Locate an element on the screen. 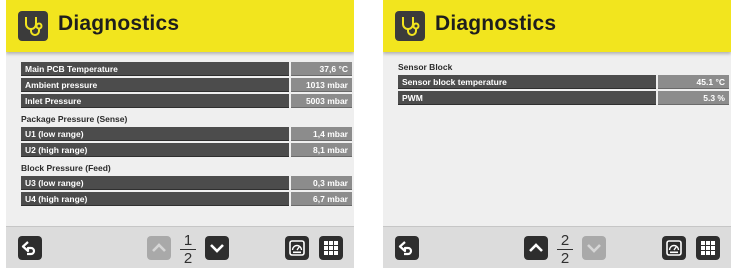 The width and height of the screenshot is (731, 268). row-label: U3 (low range) is located at coordinates (155, 183).